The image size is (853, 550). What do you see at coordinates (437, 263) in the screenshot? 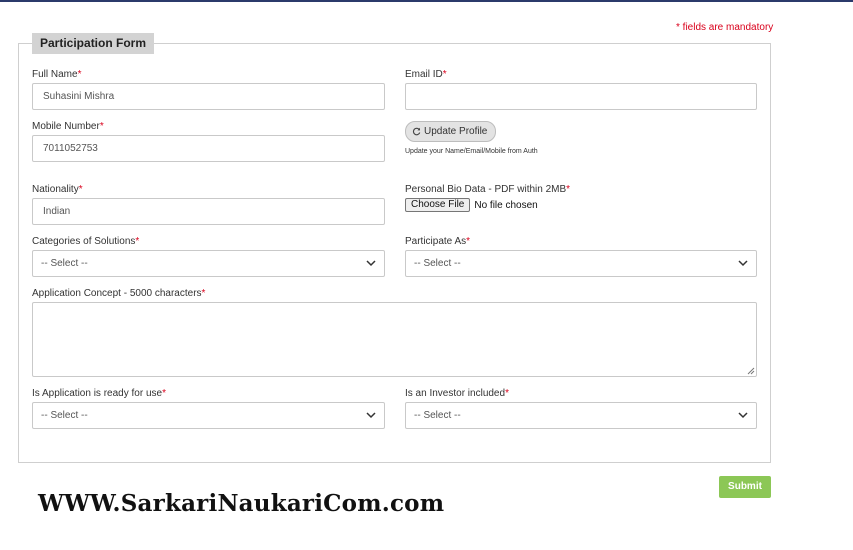
I see `participate-as-selected: -- Select --` at bounding box center [437, 263].